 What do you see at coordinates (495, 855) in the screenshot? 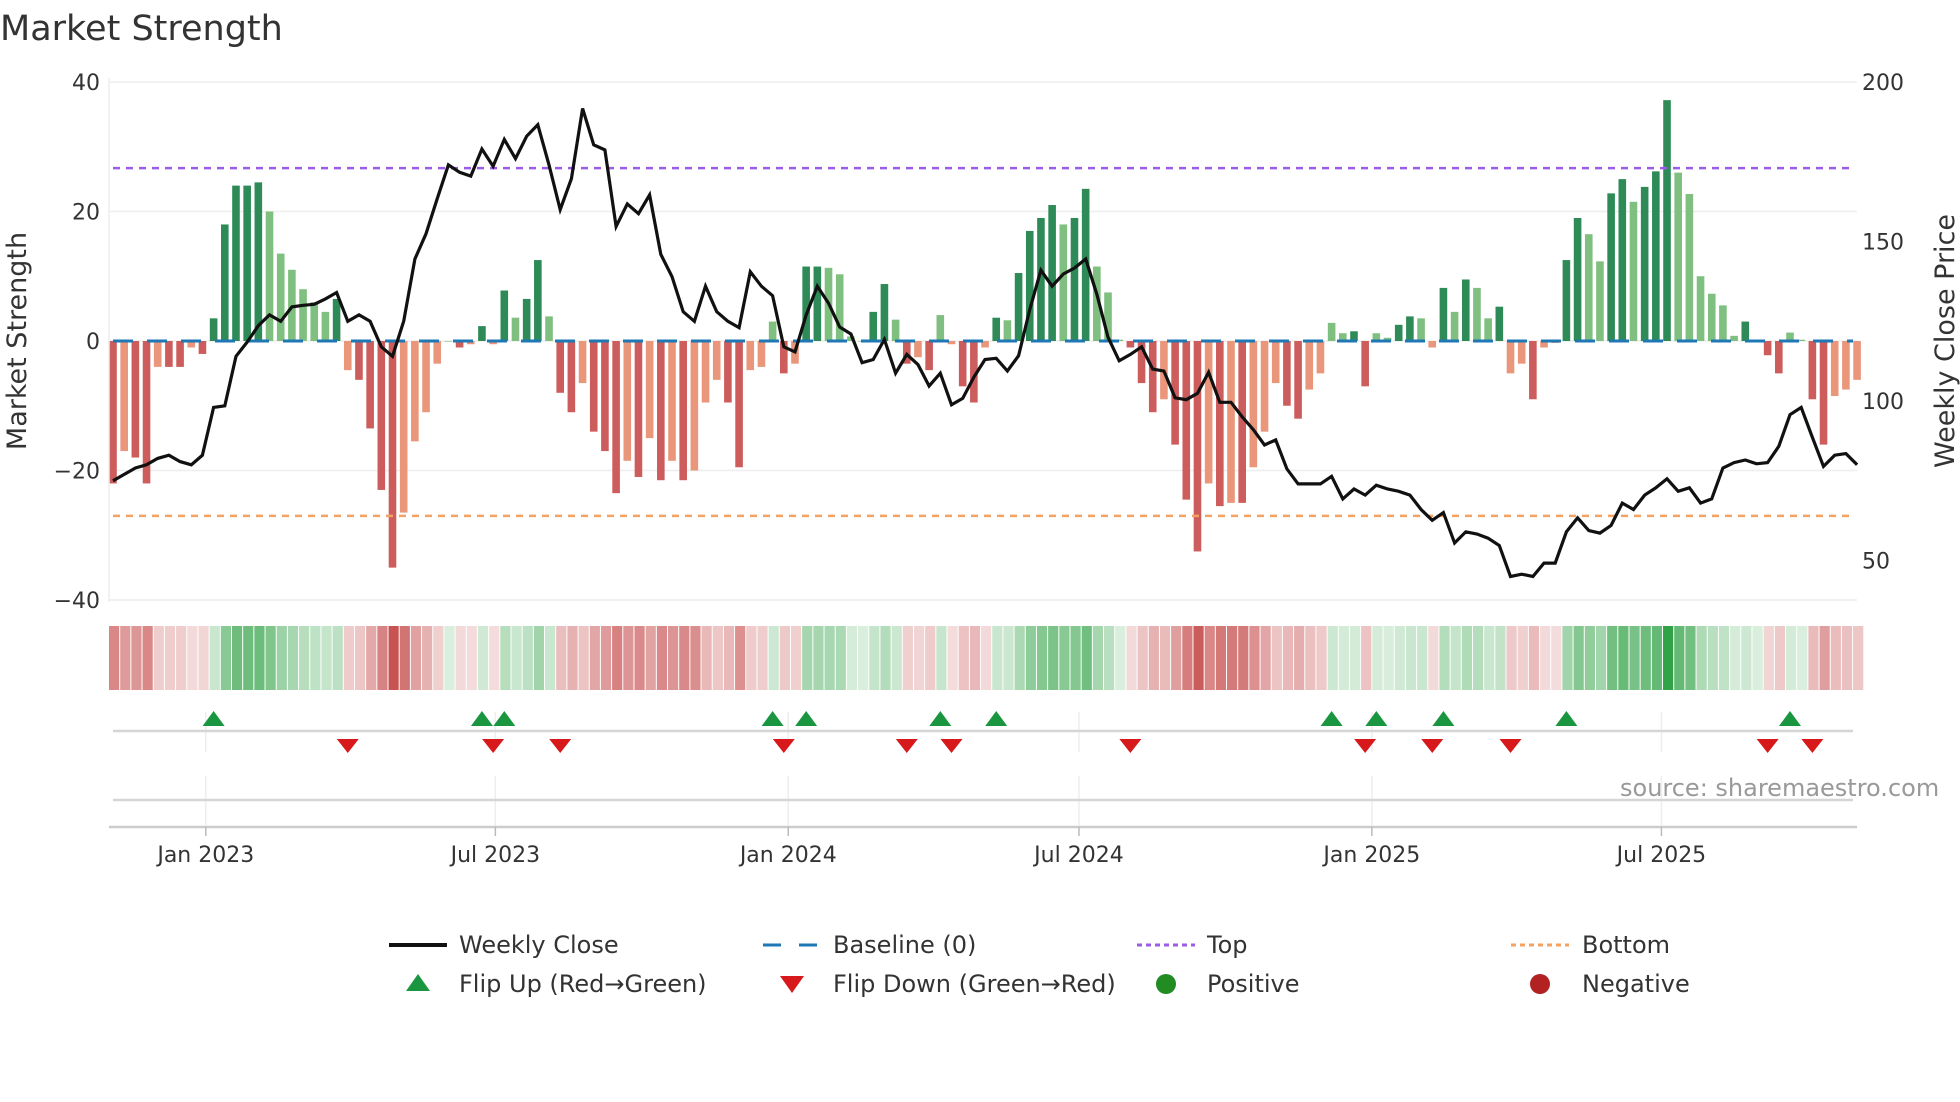
I see `x-tick-label: Jul 2023` at bounding box center [495, 855].